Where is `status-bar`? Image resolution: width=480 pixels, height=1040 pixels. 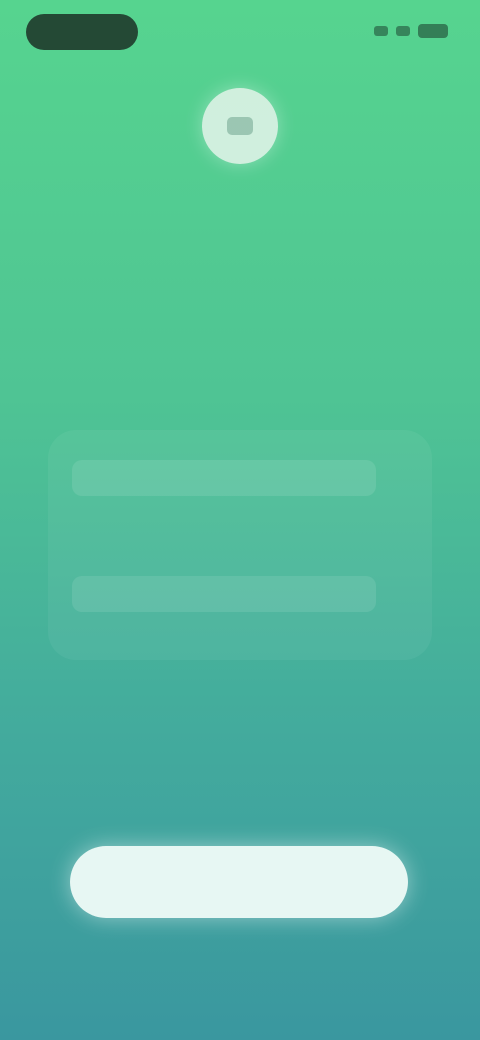
status-bar is located at coordinates (240, 32).